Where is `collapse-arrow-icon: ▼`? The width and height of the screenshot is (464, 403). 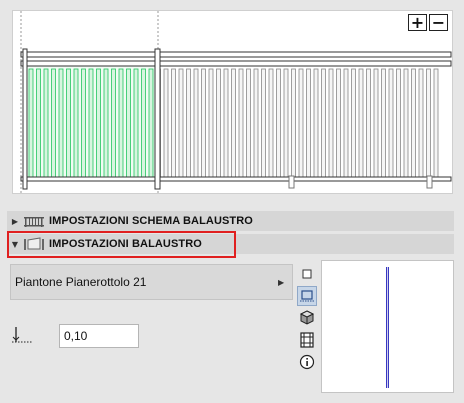
collapse-arrow-icon: ▼ is located at coordinates (15, 244).